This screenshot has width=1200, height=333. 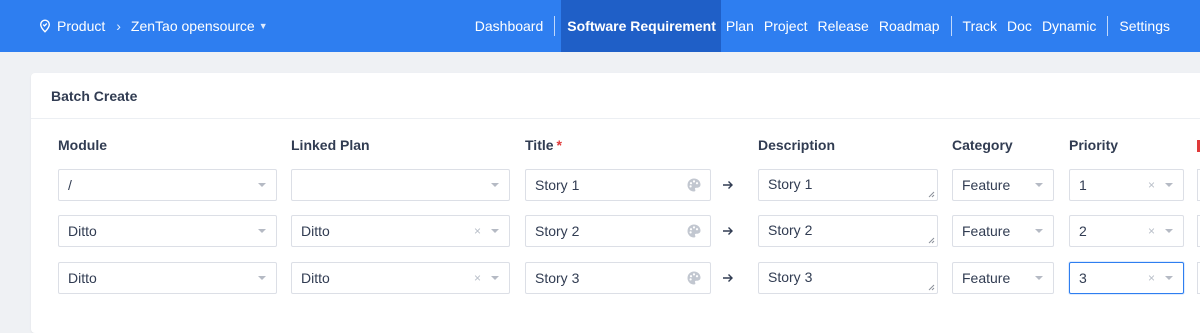 I want to click on nav-plan: Plan, so click(x=740, y=26).